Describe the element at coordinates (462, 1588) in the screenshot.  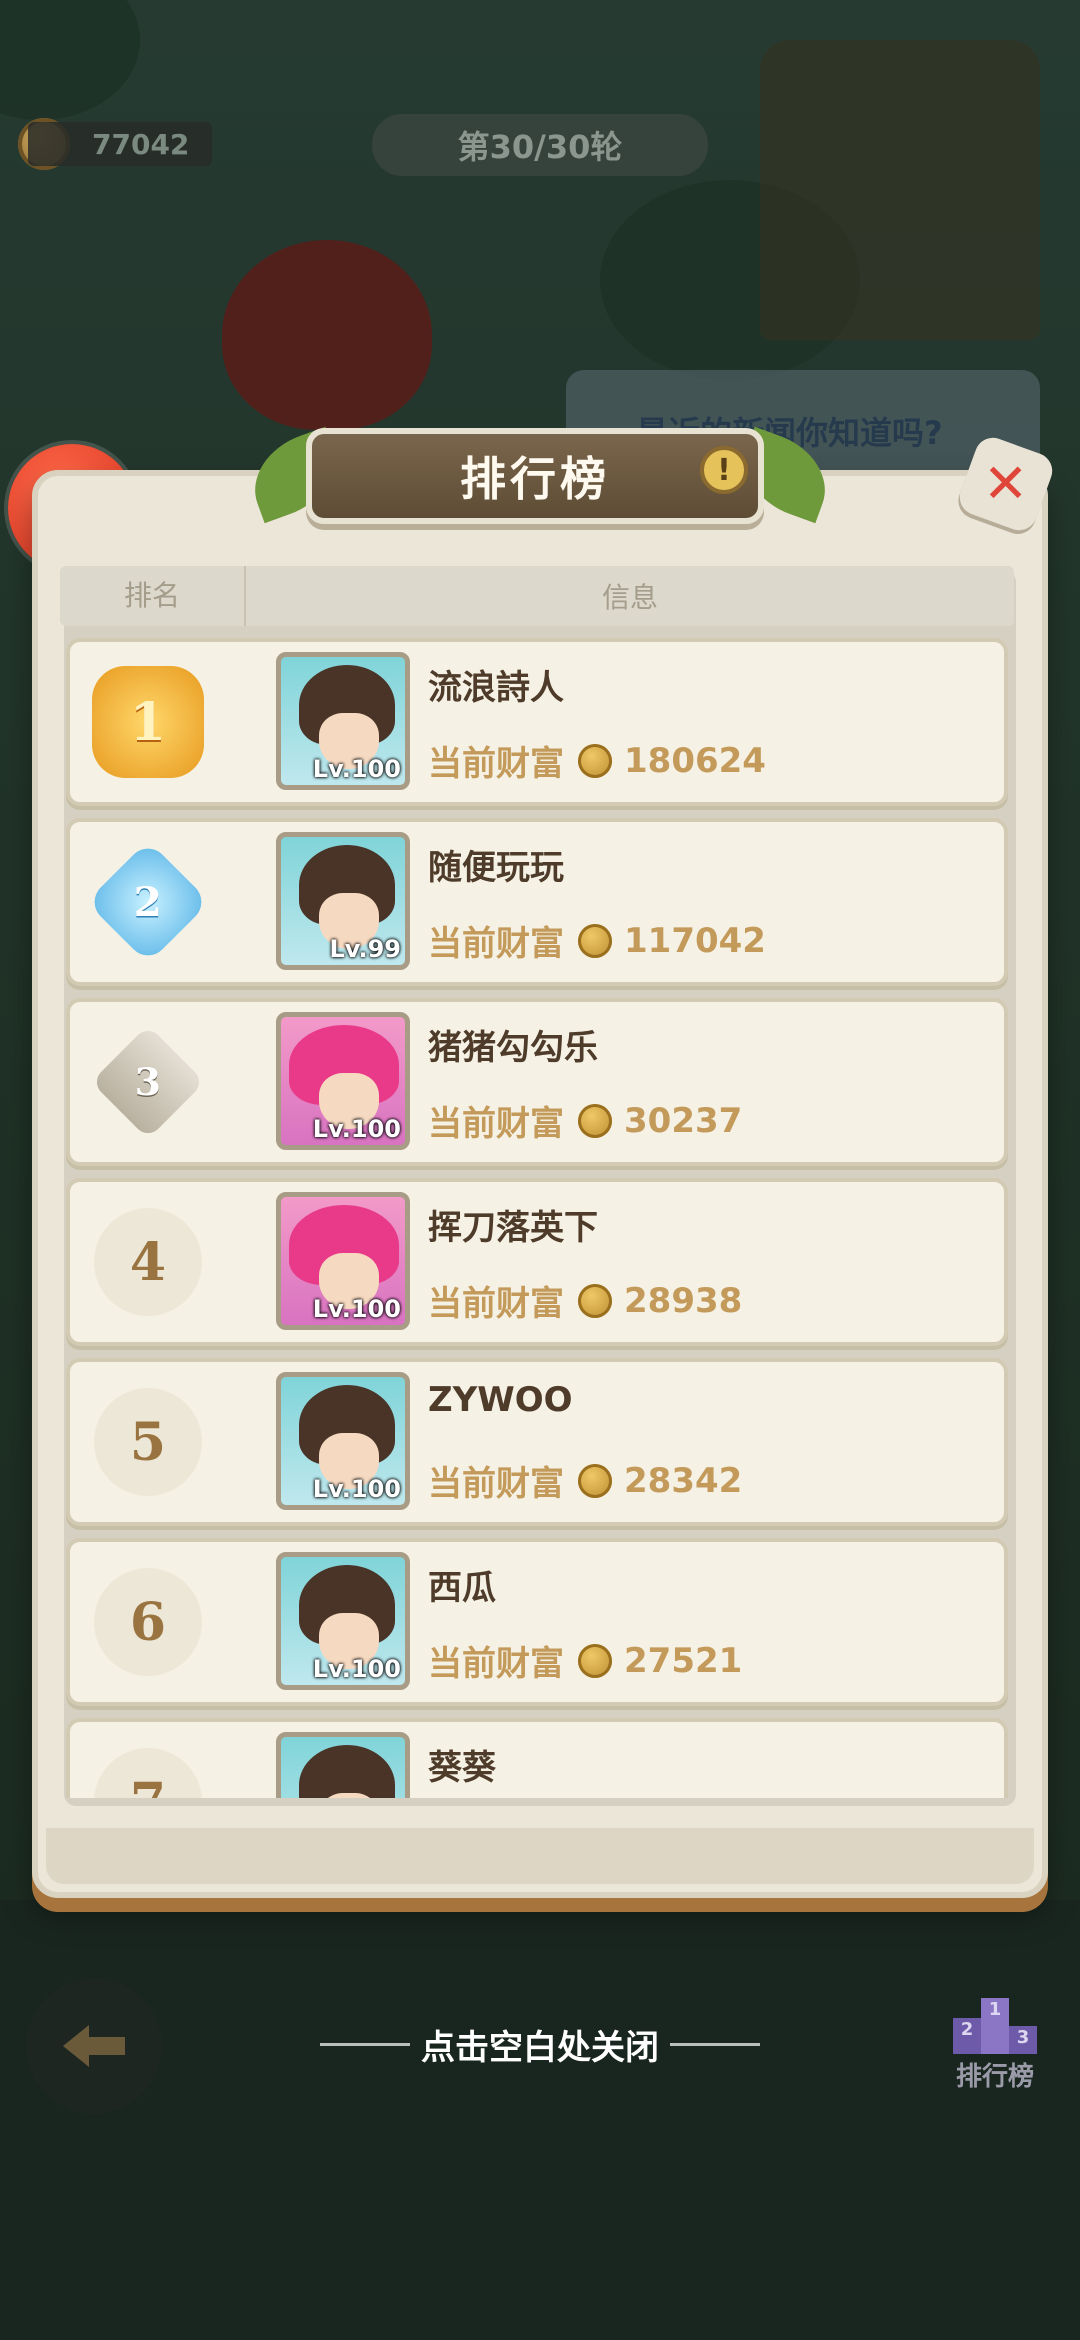
I see `player-name: 西瓜` at that location.